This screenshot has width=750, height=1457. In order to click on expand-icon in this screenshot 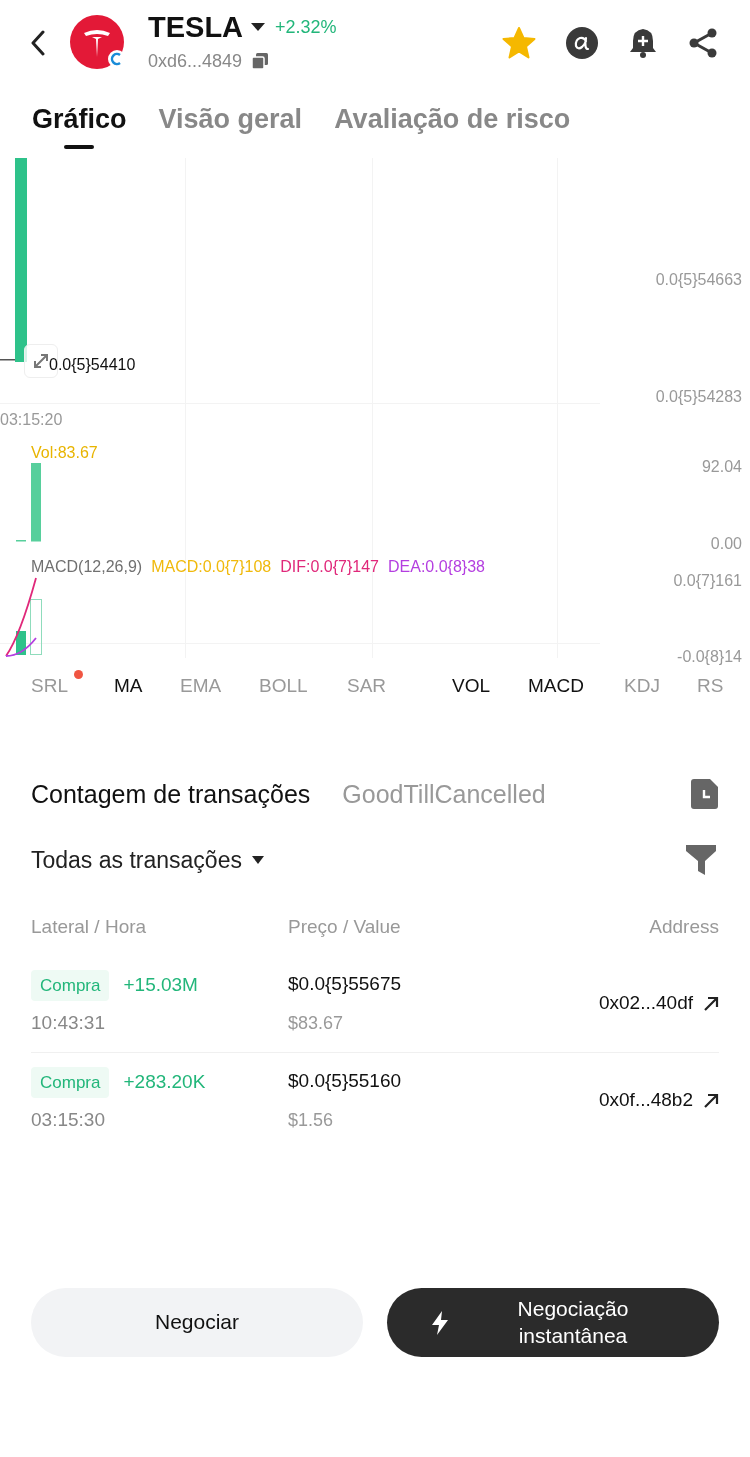, I will do `click(41, 361)`.